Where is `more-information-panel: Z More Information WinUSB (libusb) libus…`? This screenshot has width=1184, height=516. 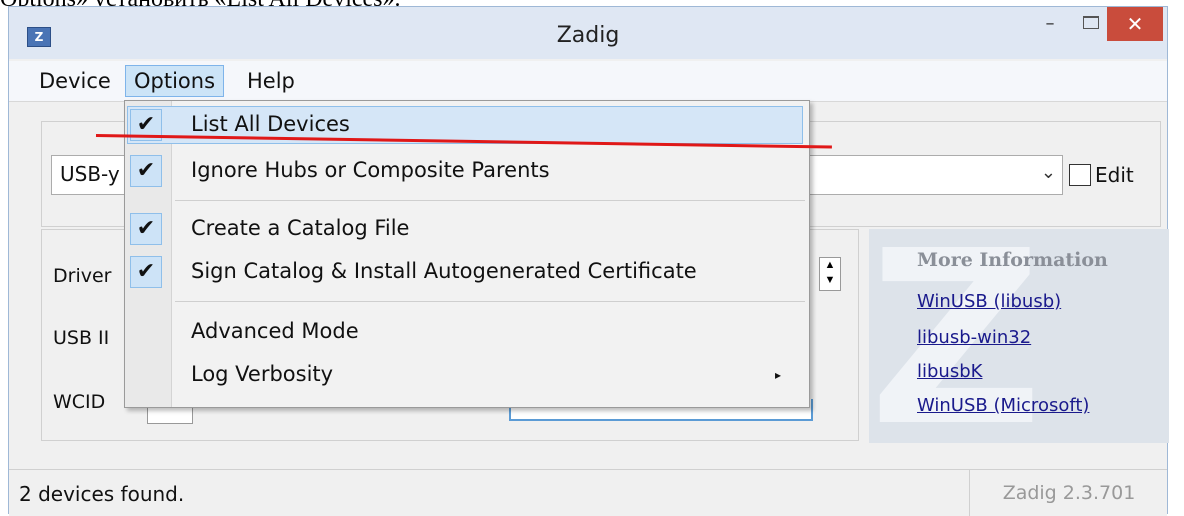 more-information-panel: Z More Information WinUSB (libusb) libus… is located at coordinates (1019, 336).